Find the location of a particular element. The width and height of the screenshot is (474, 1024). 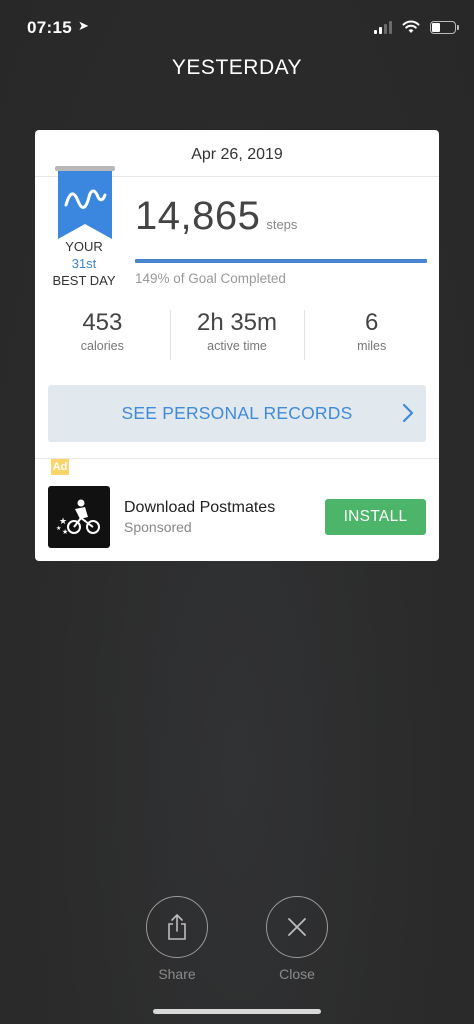

steps-count: 14,865 steps is located at coordinates (216, 216).